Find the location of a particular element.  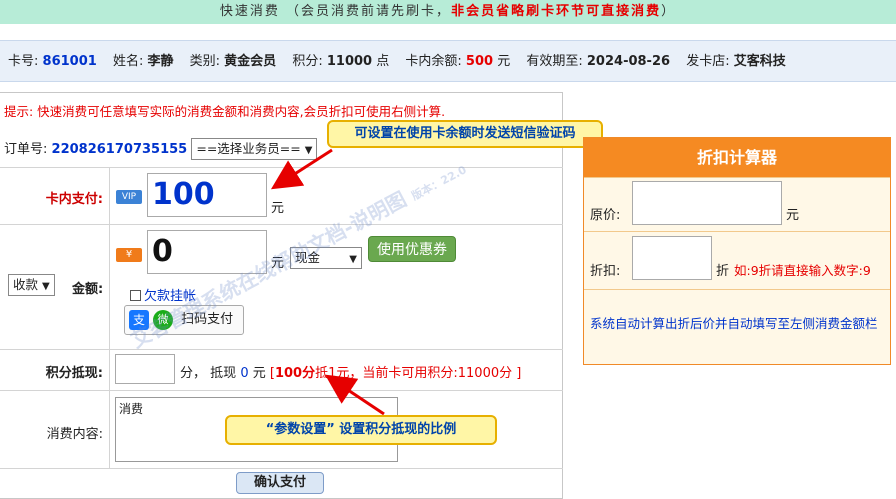

discount-unit: 折 is located at coordinates (723, 271).